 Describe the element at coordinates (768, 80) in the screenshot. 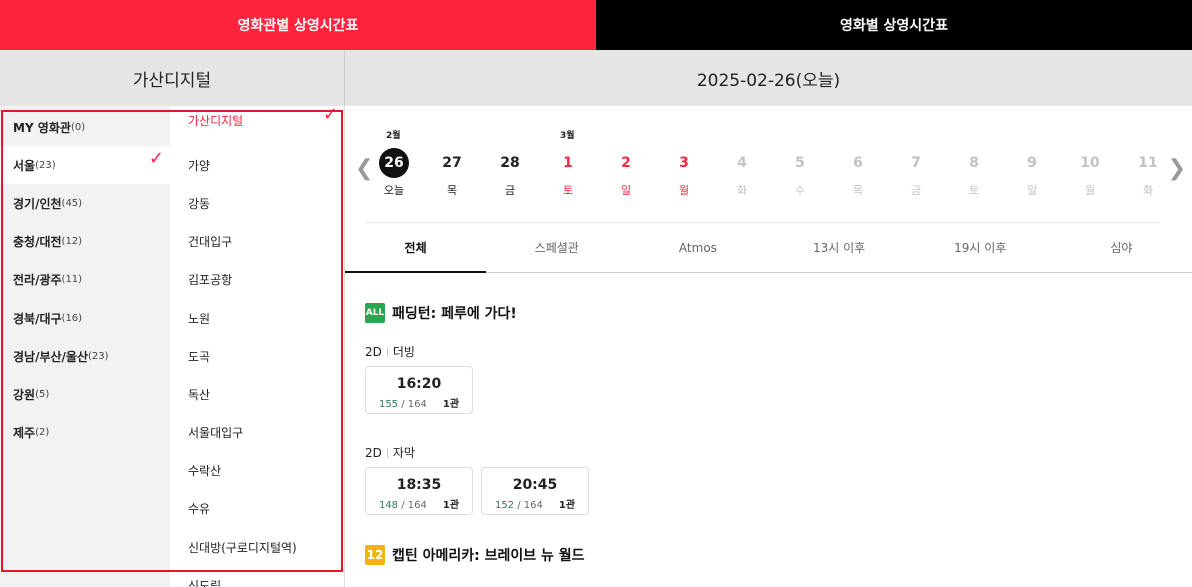

I see `selected-date-title: 2025-02-26(오늘)` at that location.